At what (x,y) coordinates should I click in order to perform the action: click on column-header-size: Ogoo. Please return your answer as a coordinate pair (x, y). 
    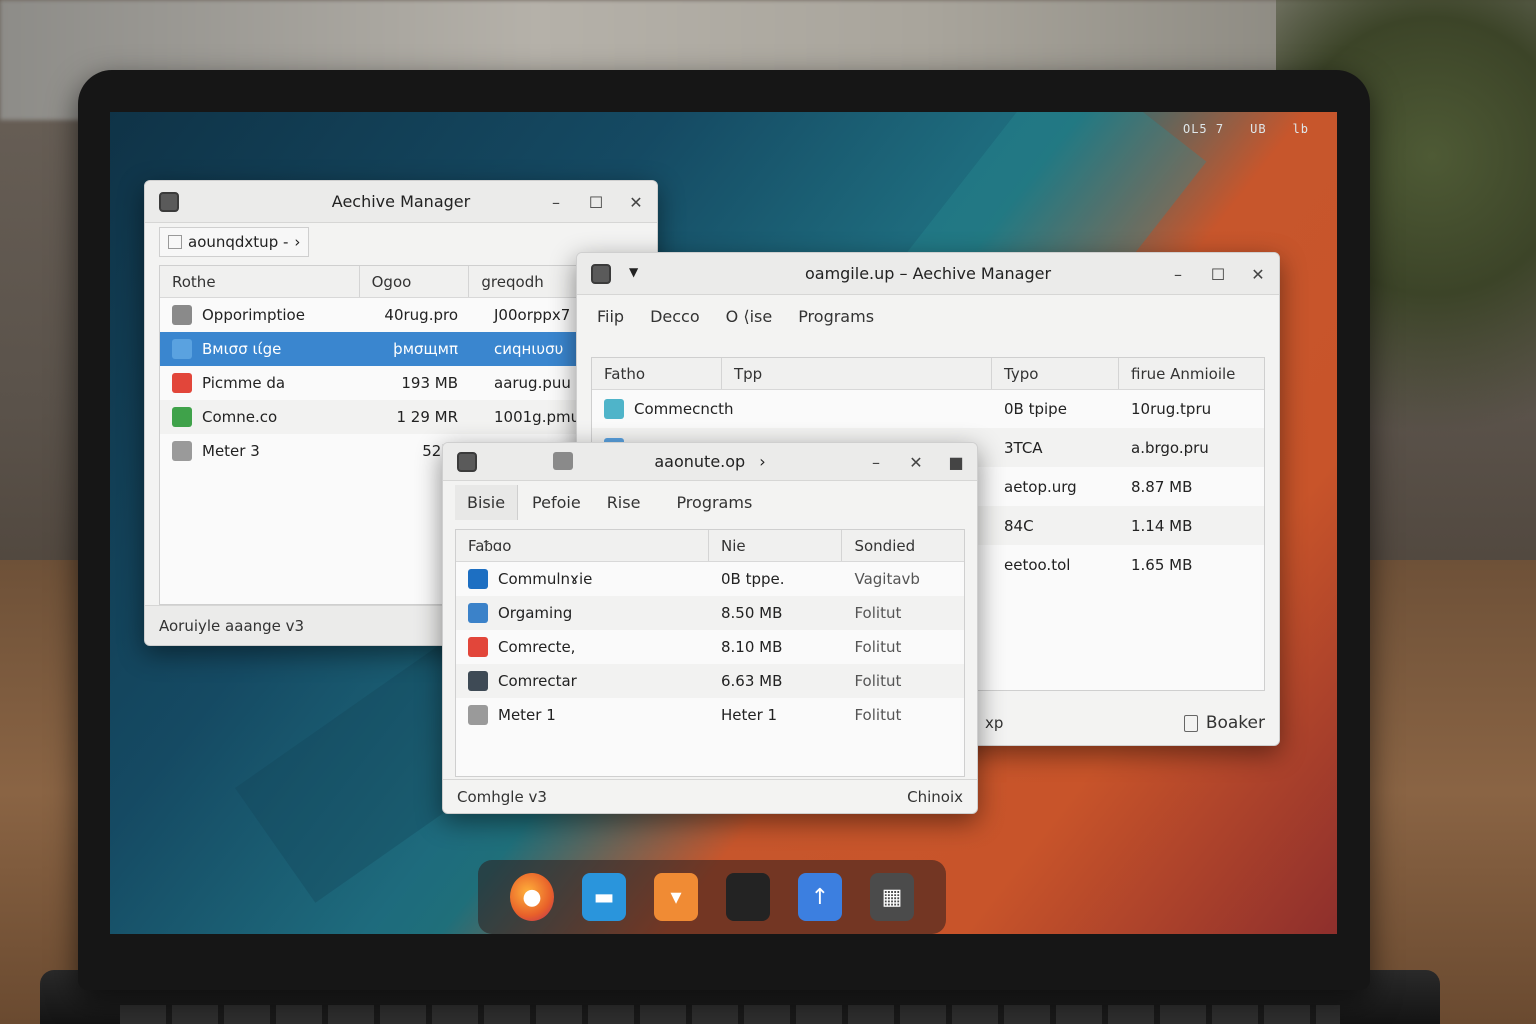
    Looking at the image, I should click on (415, 281).